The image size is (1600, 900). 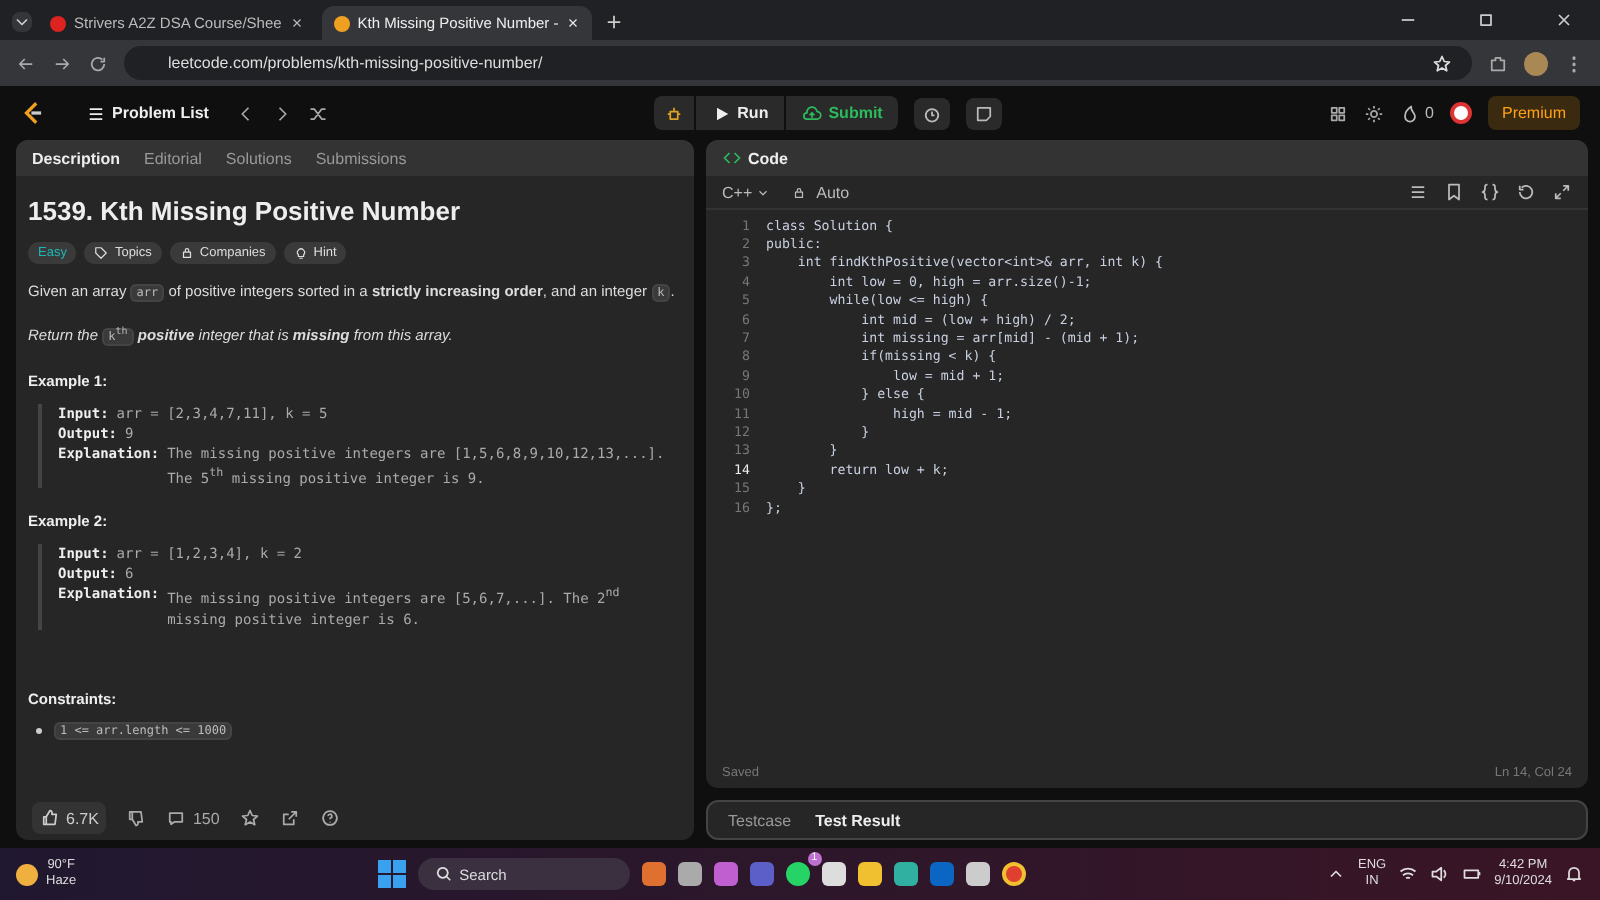 I want to click on note-icon, so click(x=984, y=113).